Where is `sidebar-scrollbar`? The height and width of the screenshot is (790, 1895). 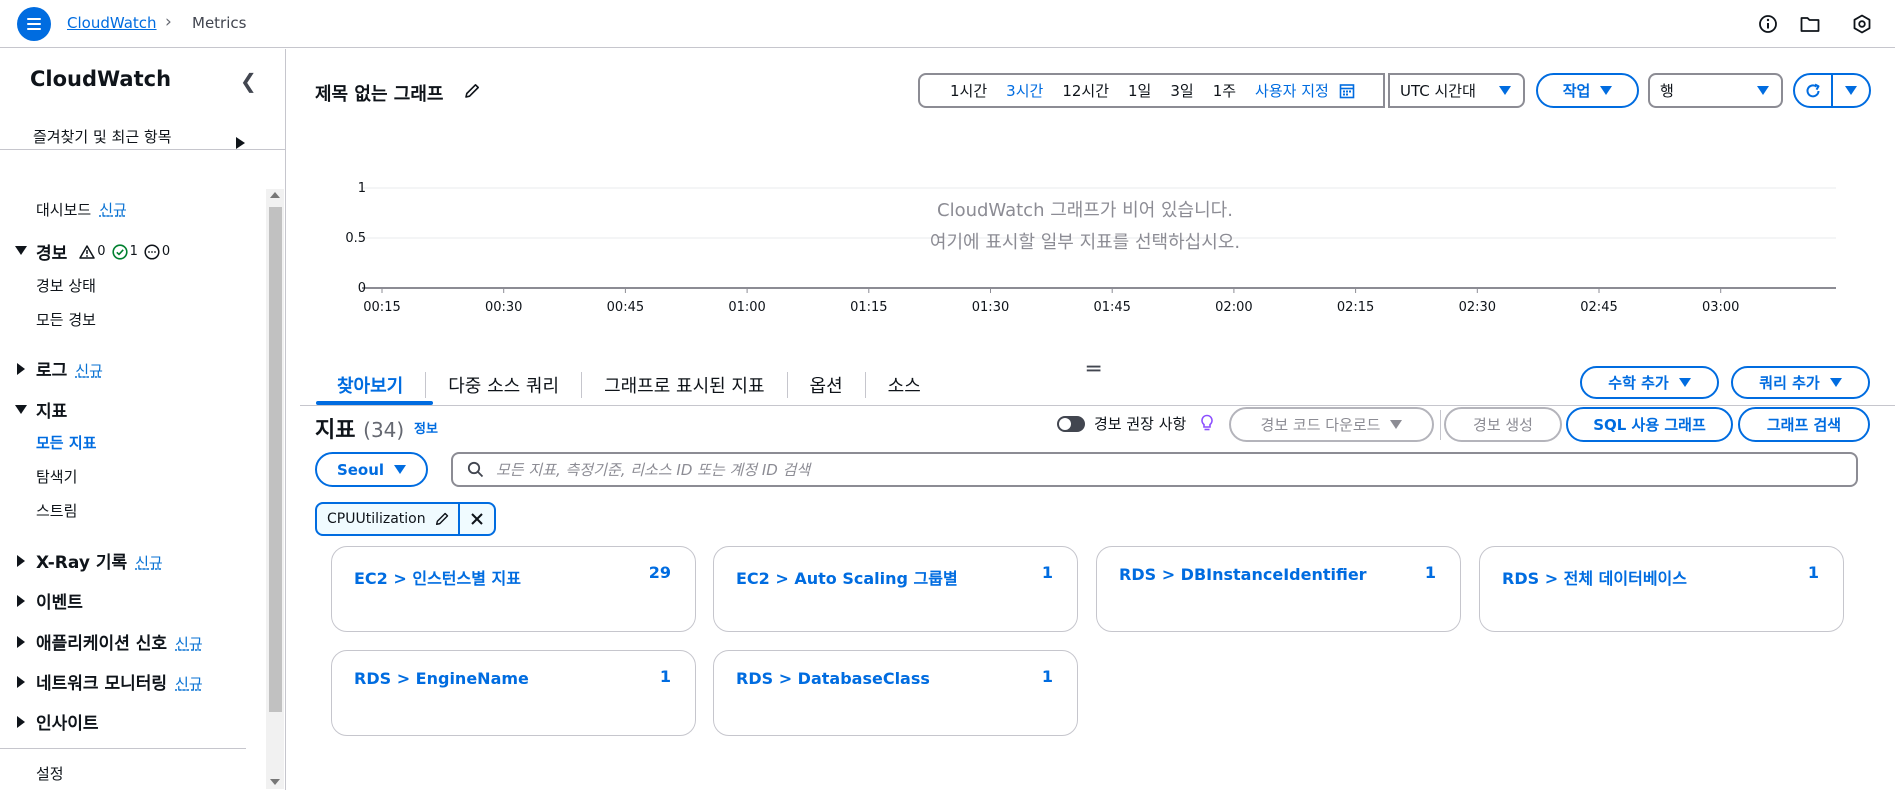 sidebar-scrollbar is located at coordinates (275, 489).